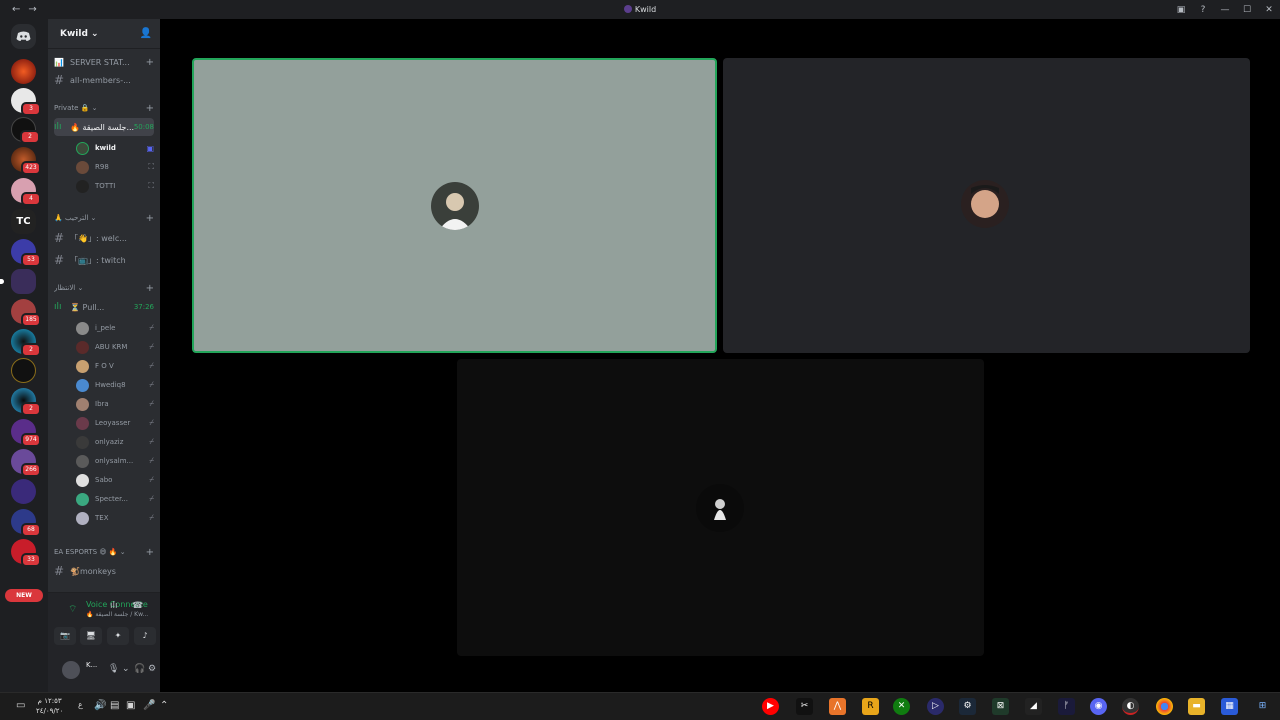 The height and width of the screenshot is (720, 1280). What do you see at coordinates (149, 705) in the screenshot?
I see `microphone-icon: 🎤` at bounding box center [149, 705].